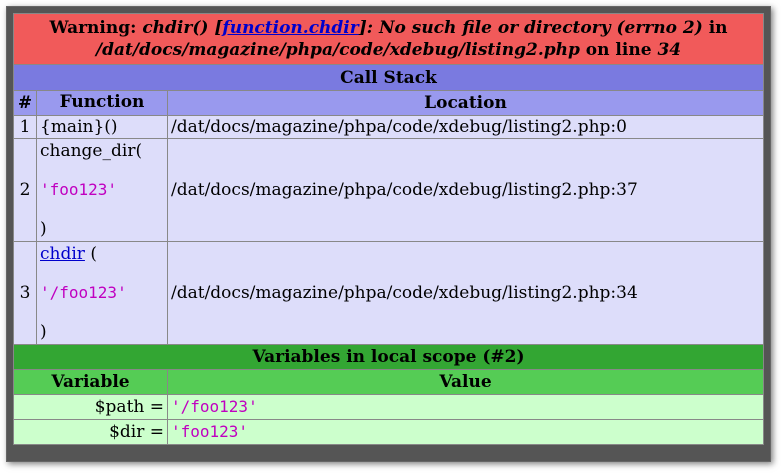 The width and height of the screenshot is (781, 474). I want to click on stack-function: chdir ( '/foo123' ), so click(102, 293).